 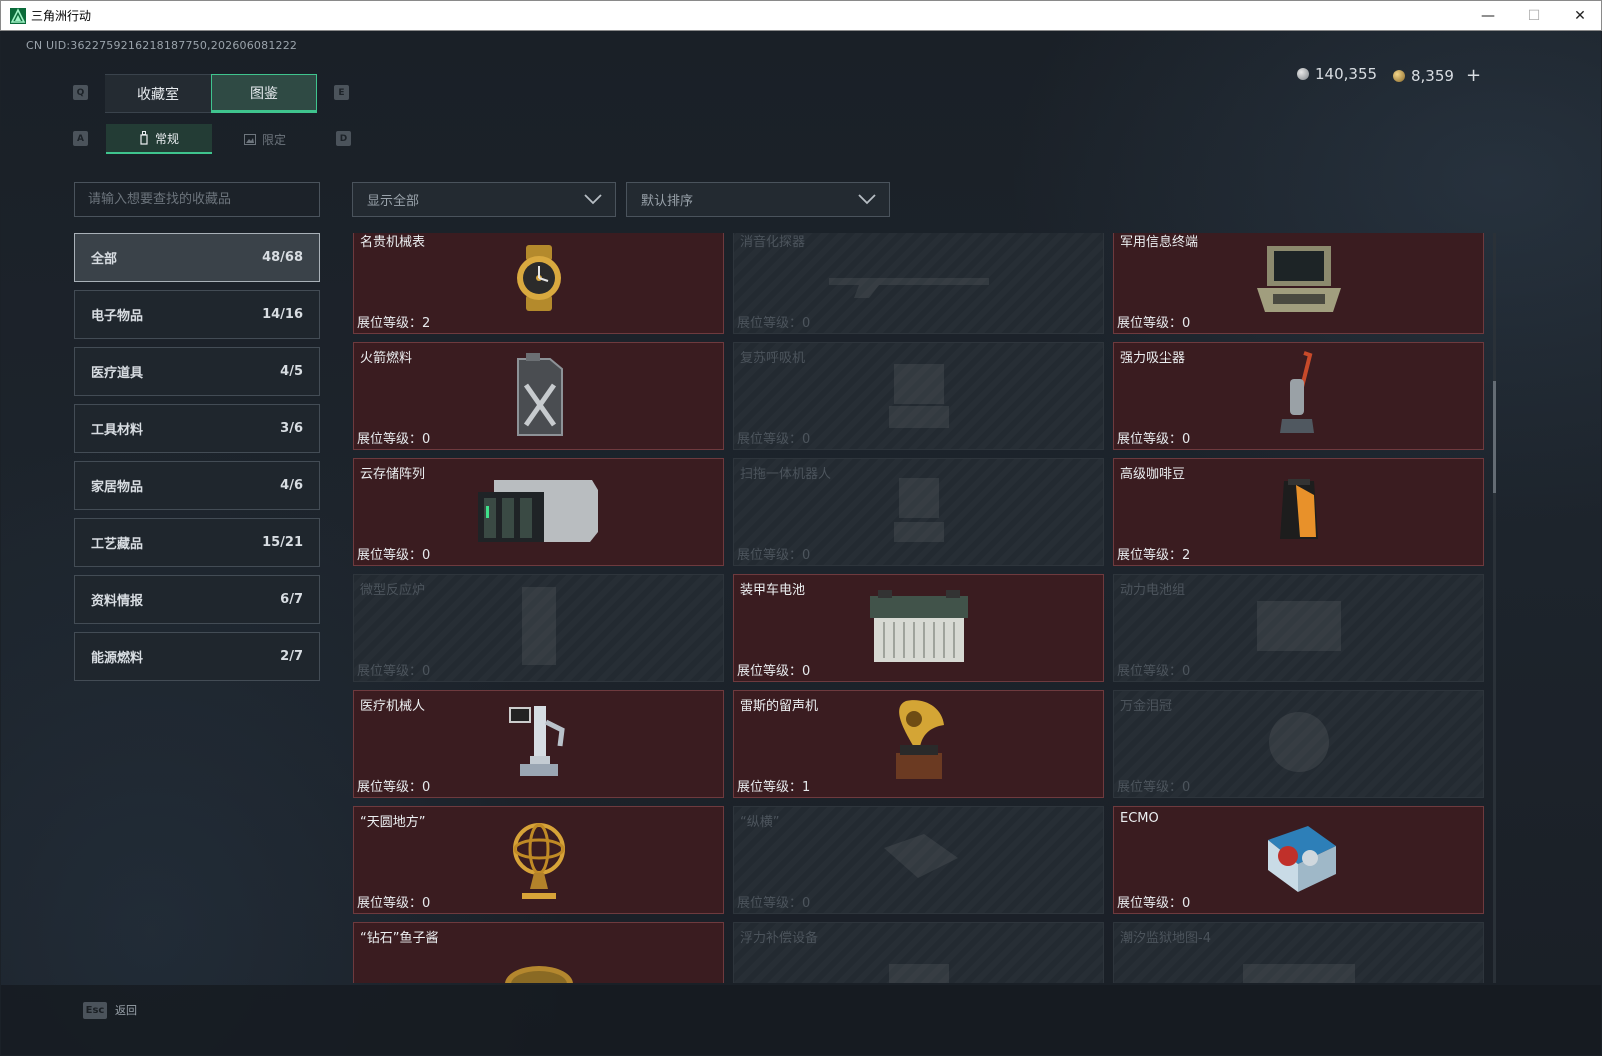 I want to click on category-item: 电子物品 14/16, so click(x=197, y=314).